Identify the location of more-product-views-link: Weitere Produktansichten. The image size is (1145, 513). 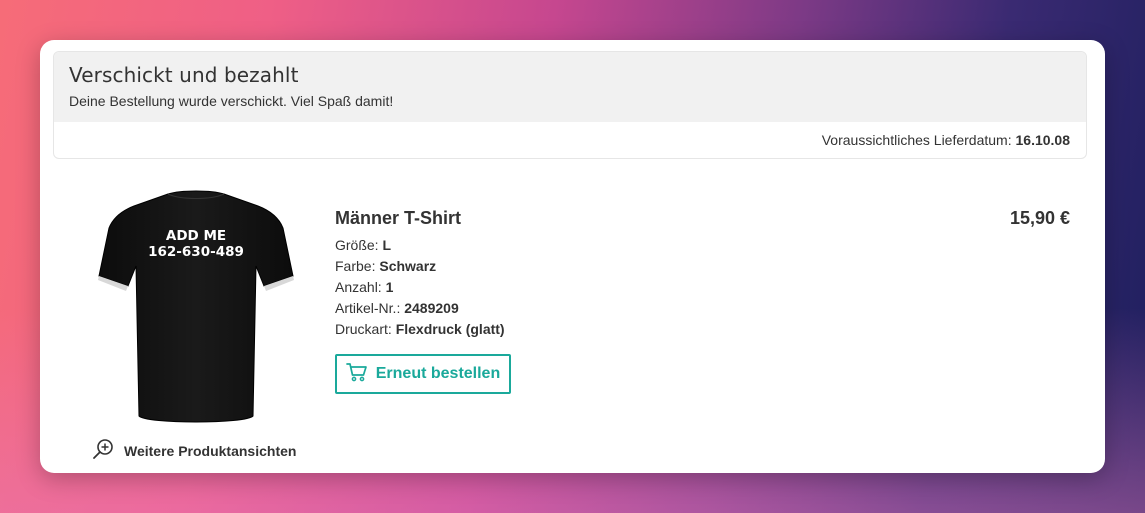
(194, 450).